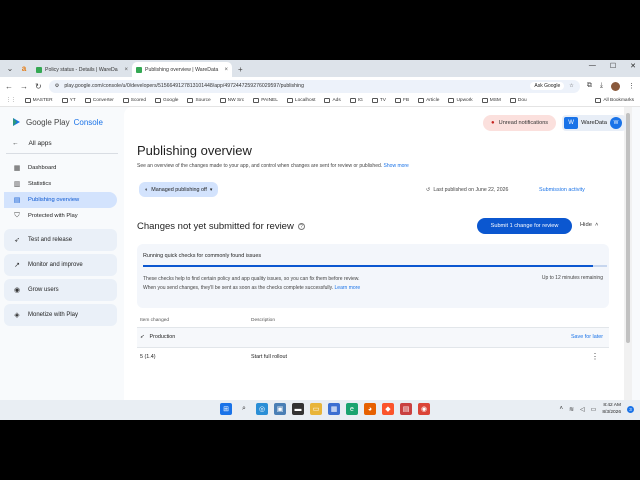  I want to click on bookmark-folder: MSM, so click(491, 100).